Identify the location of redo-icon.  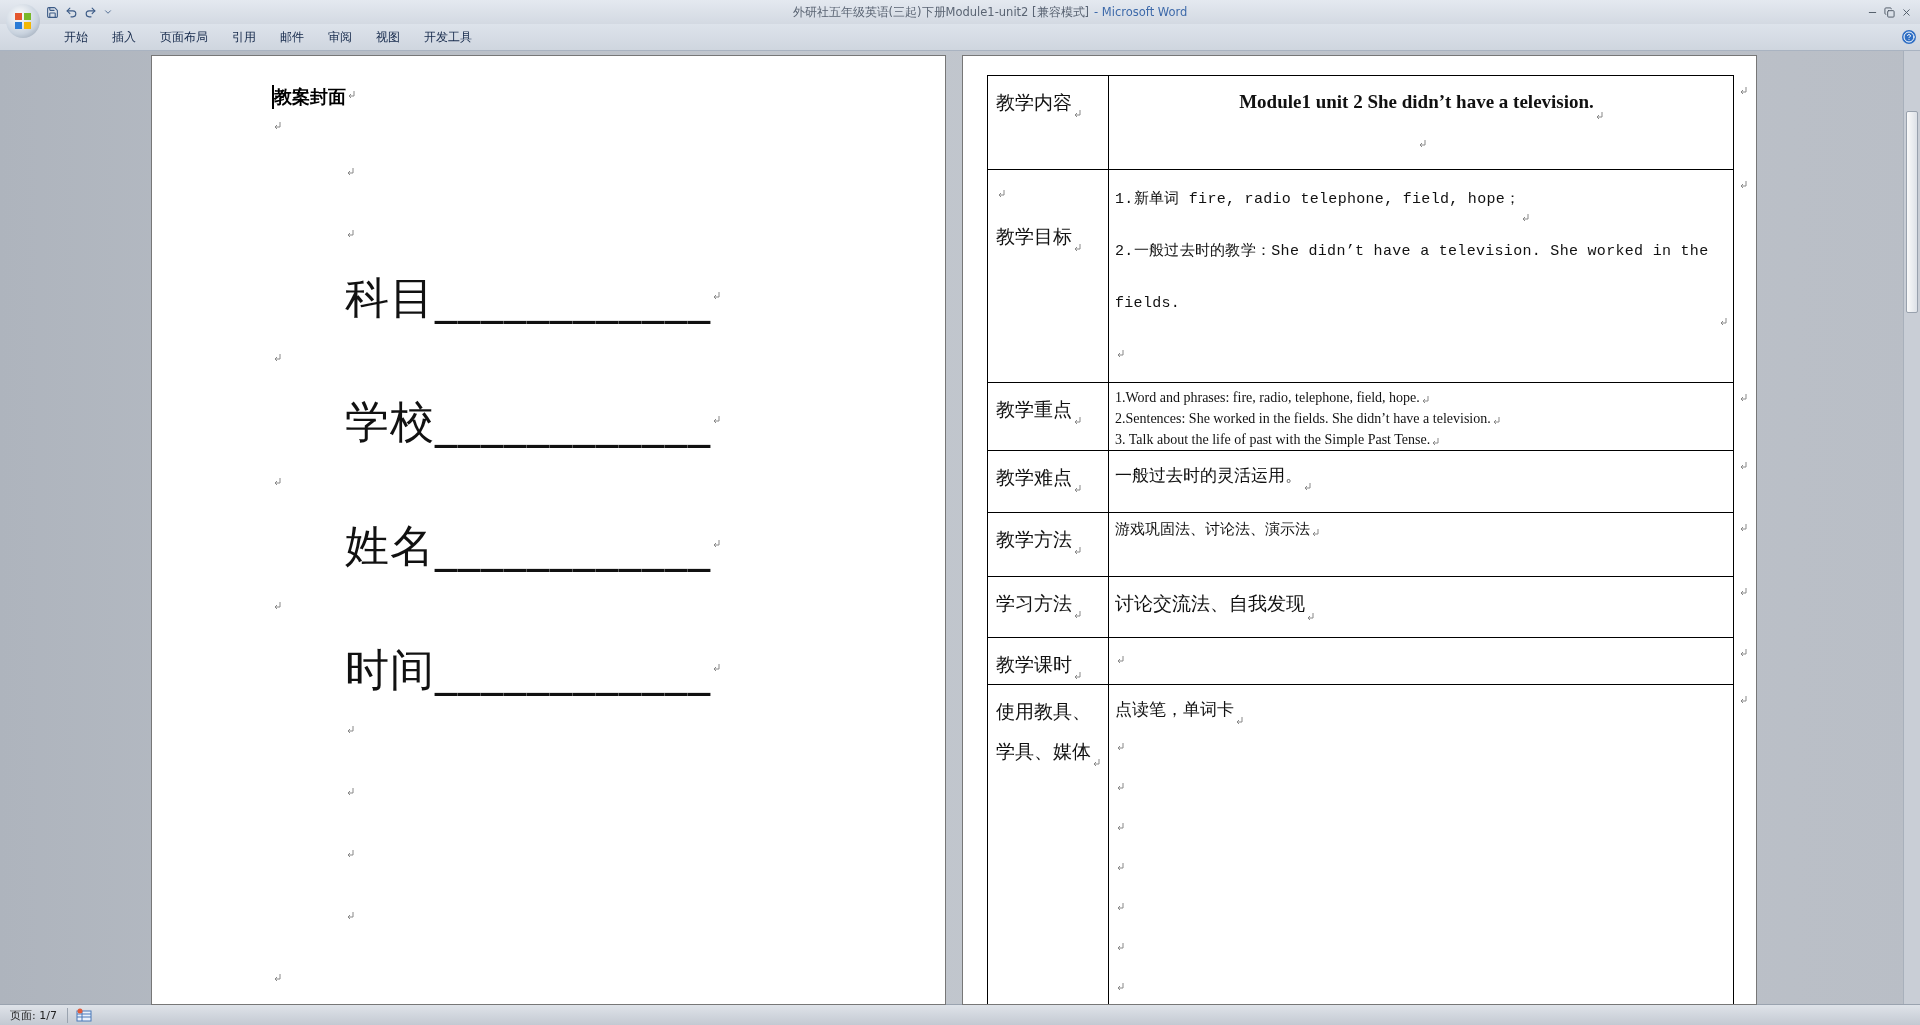
(90, 12).